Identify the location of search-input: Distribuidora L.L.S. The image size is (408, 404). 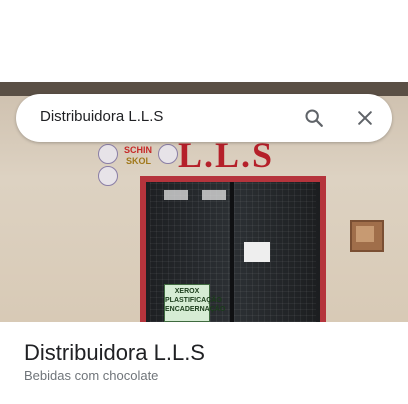
(101, 118).